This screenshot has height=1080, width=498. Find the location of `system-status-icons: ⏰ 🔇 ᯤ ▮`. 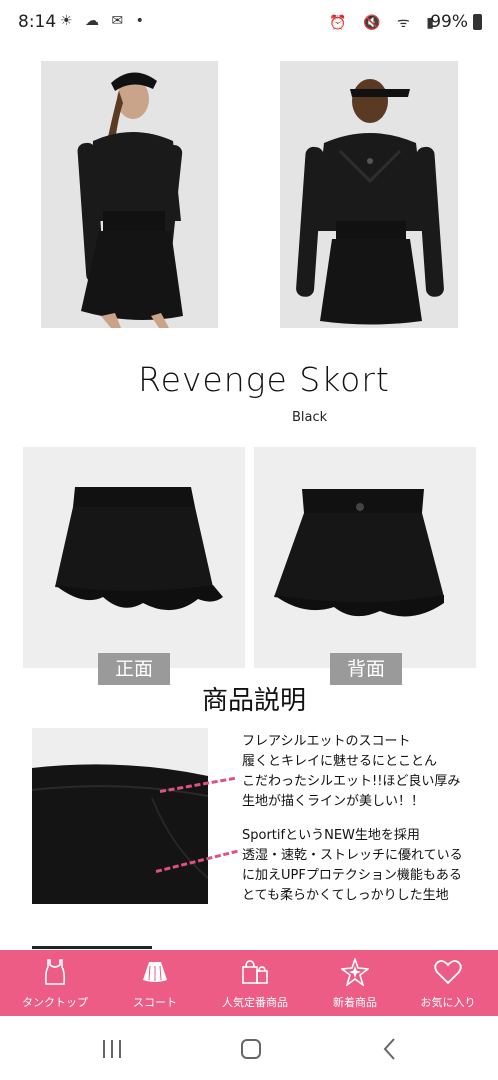

system-status-icons: ⏰ 🔇 ᯤ ▮ is located at coordinates (384, 23).